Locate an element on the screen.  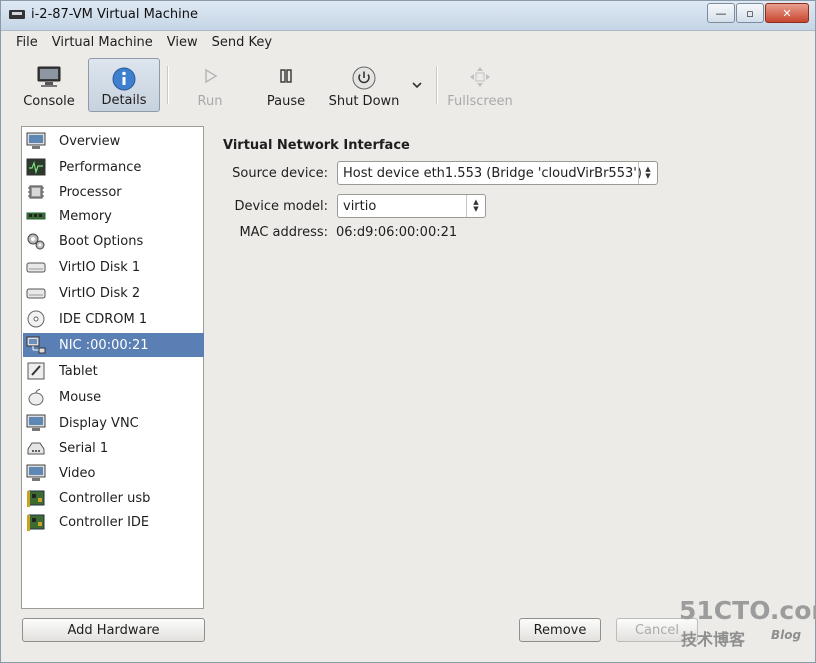
menu-view: View is located at coordinates (182, 42).